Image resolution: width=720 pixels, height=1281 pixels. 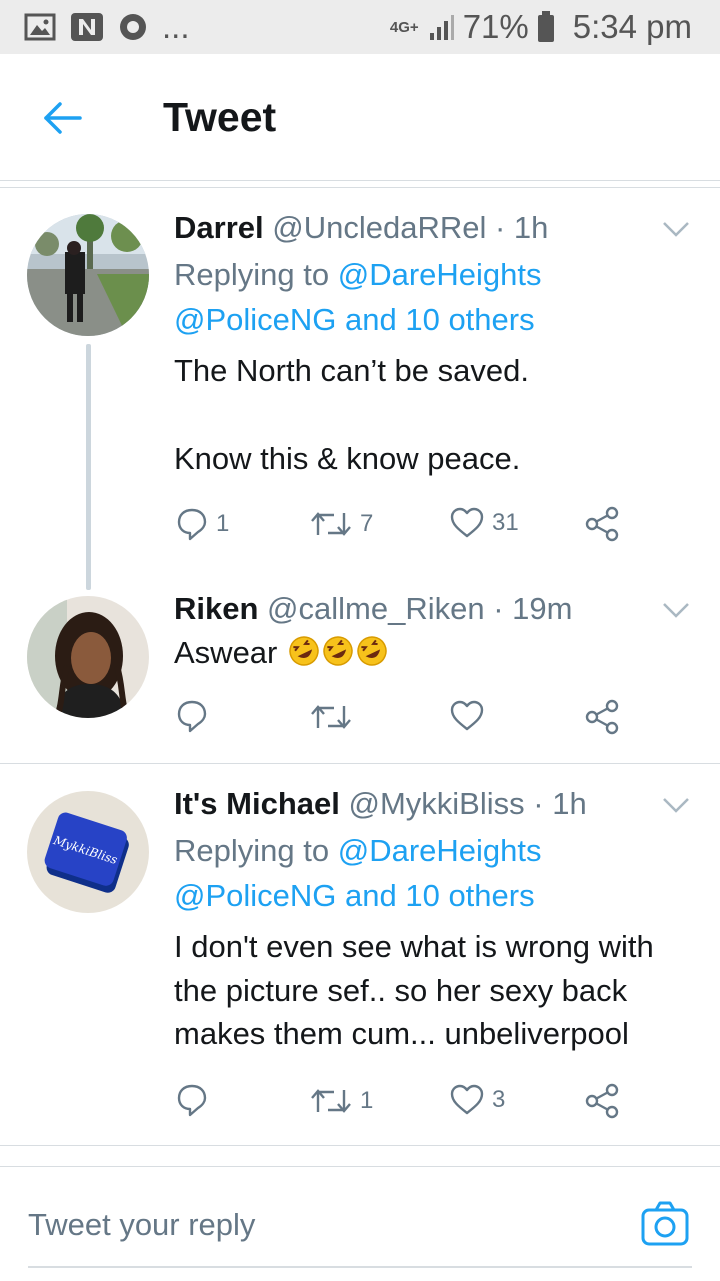 What do you see at coordinates (360, 27) in the screenshot?
I see `status-bar: ... 4G+ 71% 5:34 pm` at bounding box center [360, 27].